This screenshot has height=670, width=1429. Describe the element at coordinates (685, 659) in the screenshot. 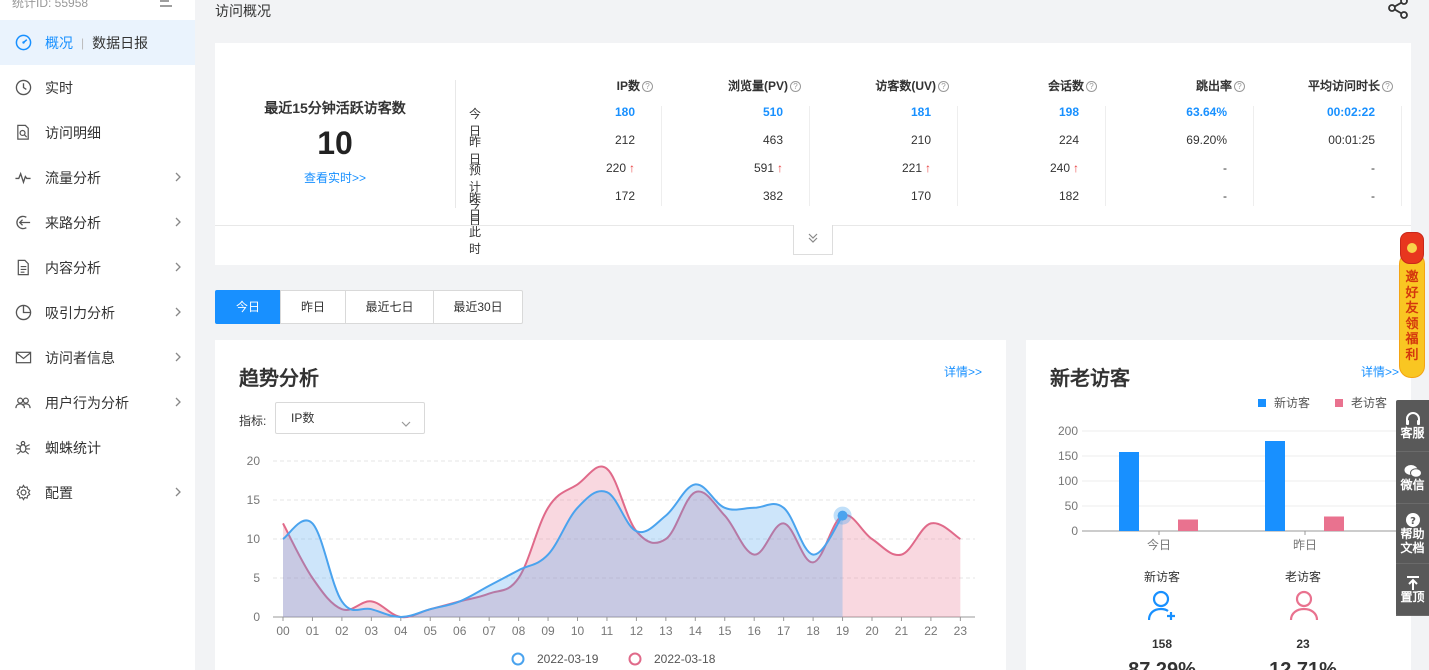

I see `legend-label: 2022-03-18` at that location.